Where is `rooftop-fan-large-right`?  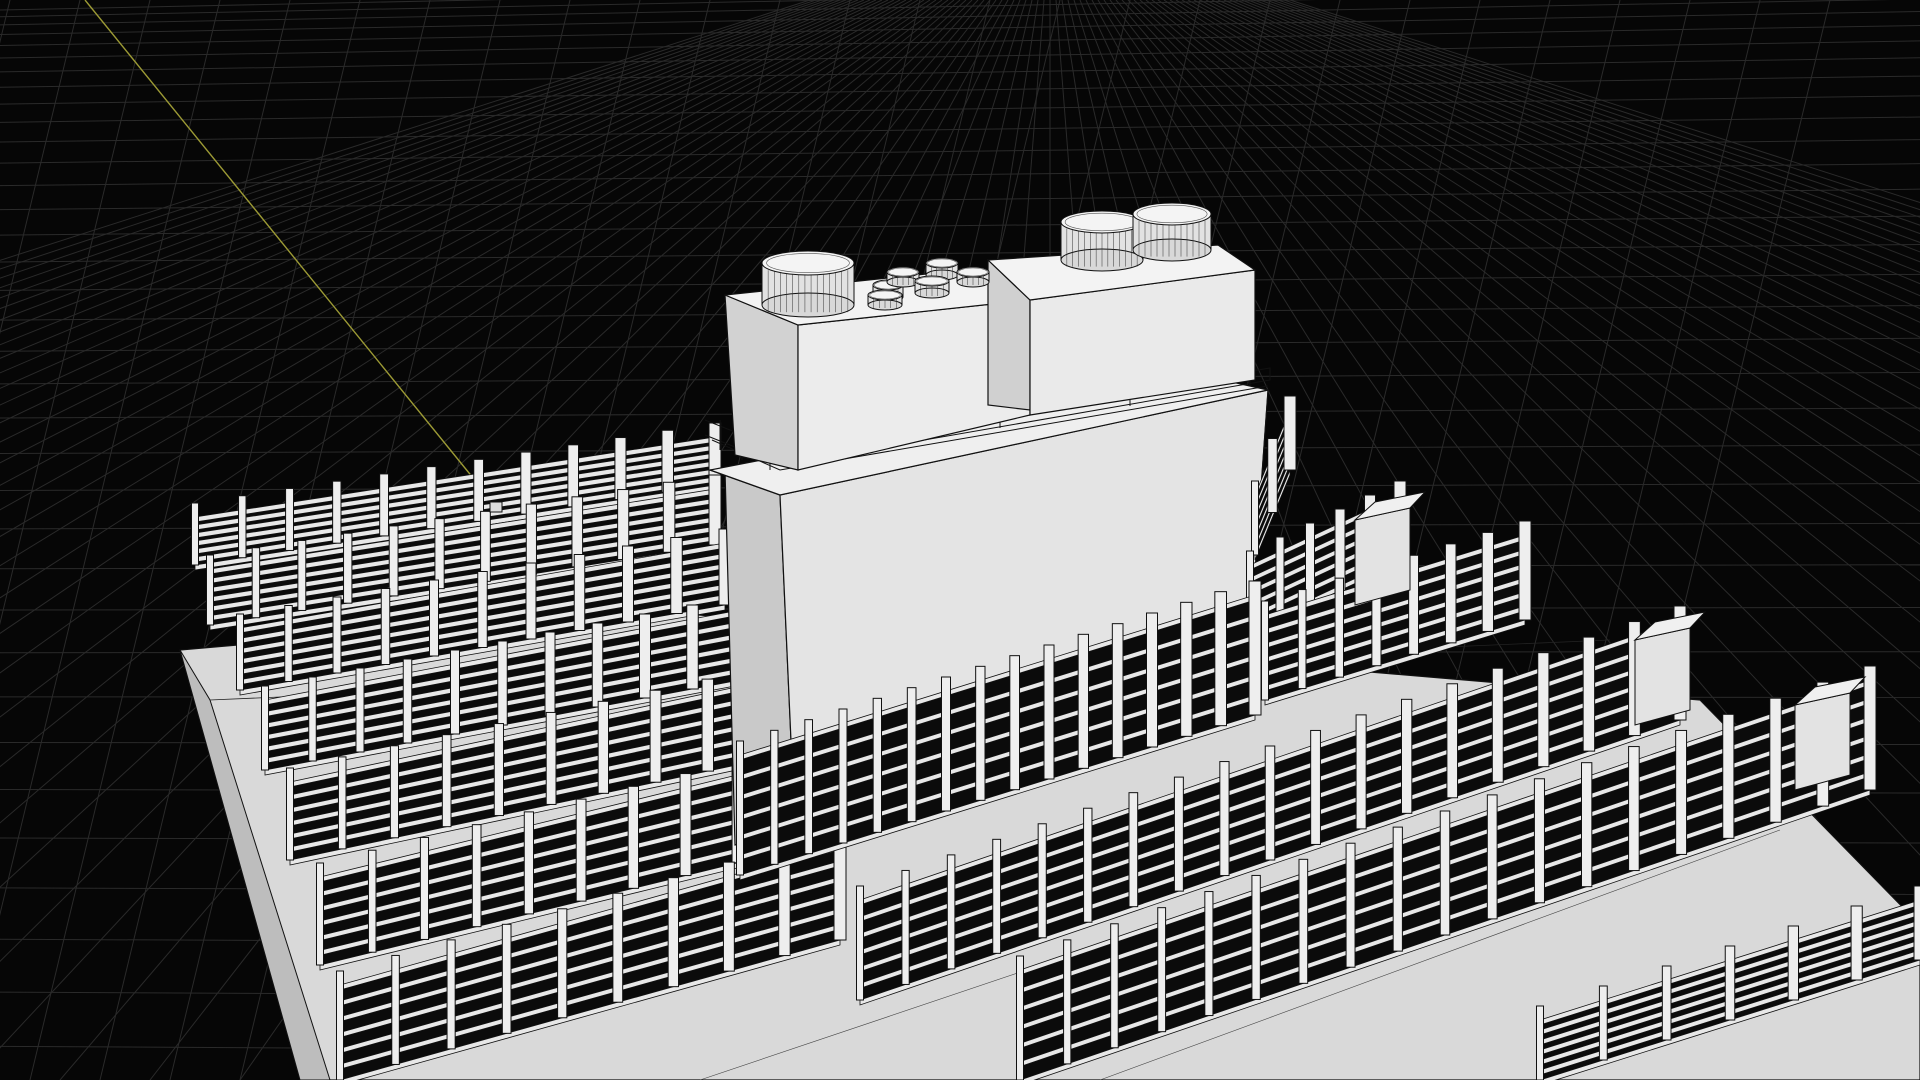 rooftop-fan-large-right is located at coordinates (1102, 241).